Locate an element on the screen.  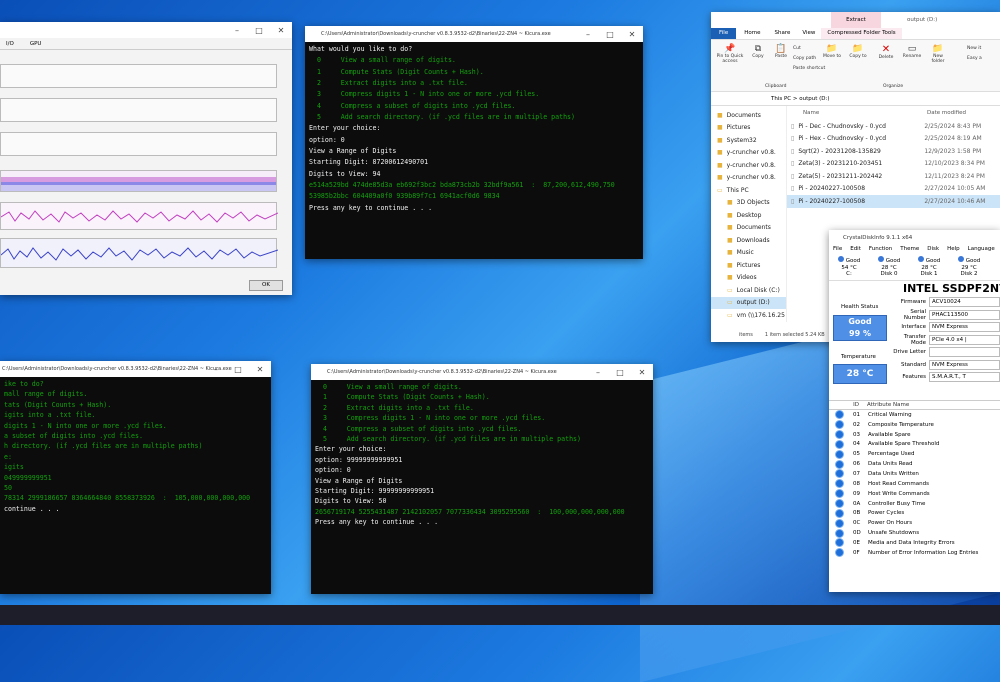
menu-edit: Edit is located at coordinates (855, 251).